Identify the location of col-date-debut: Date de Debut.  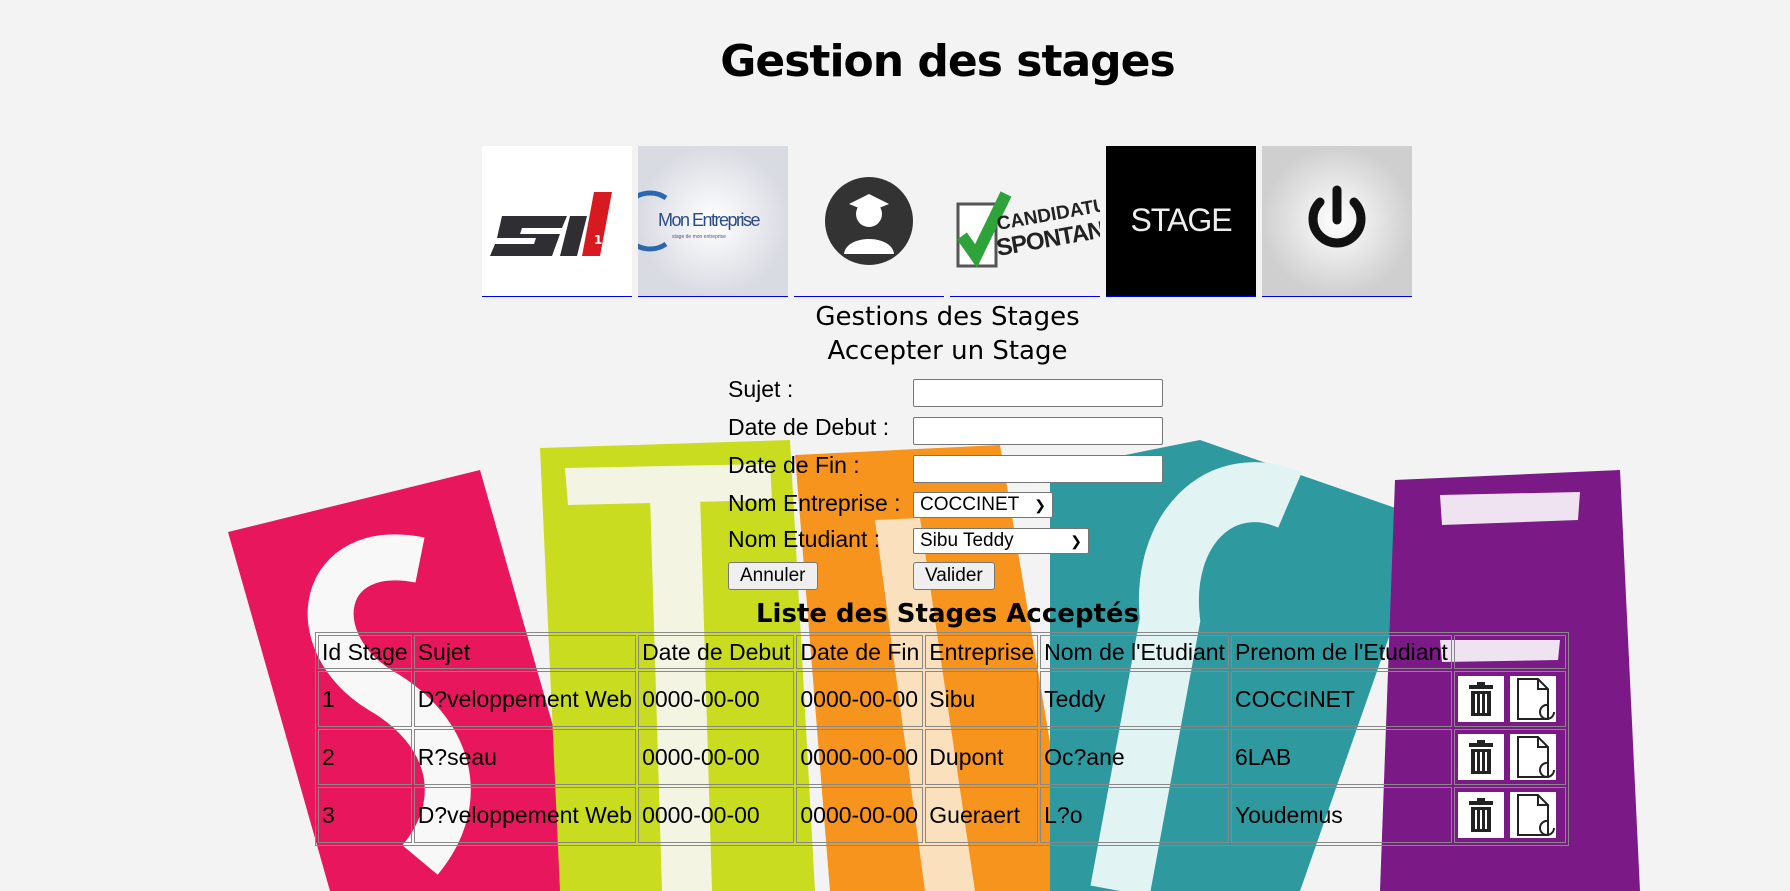
(716, 652).